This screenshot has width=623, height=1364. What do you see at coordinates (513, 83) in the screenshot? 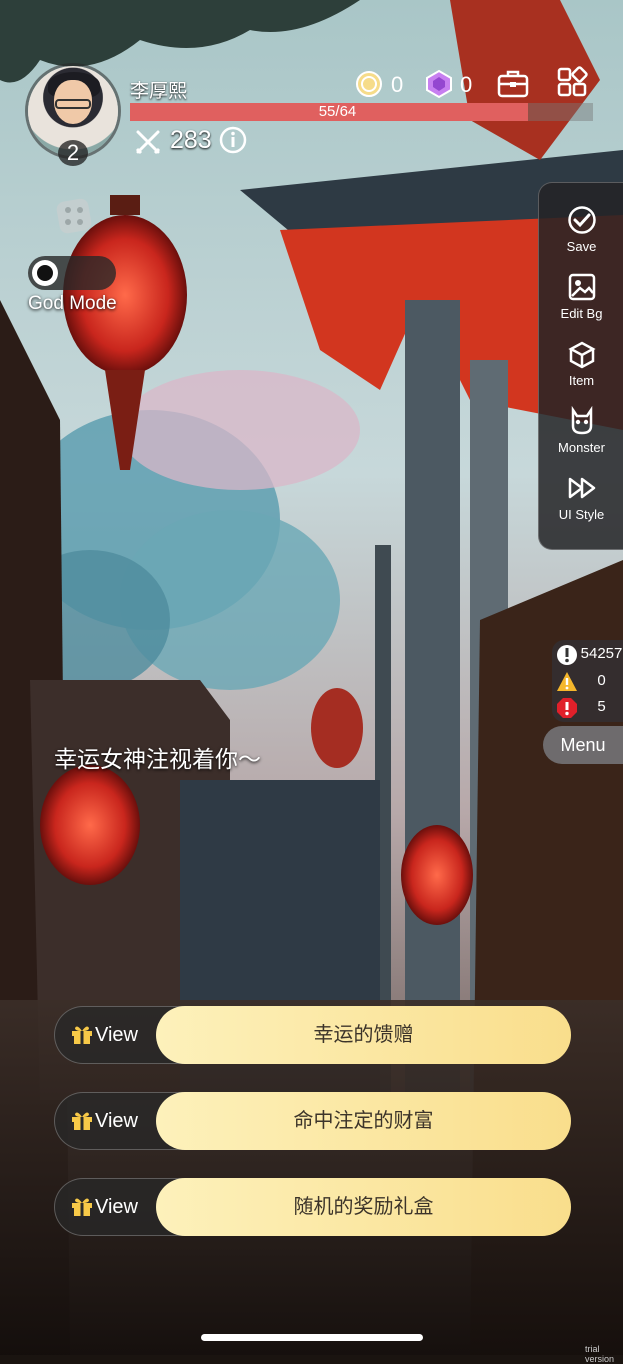
I see `briefcase-icon` at bounding box center [513, 83].